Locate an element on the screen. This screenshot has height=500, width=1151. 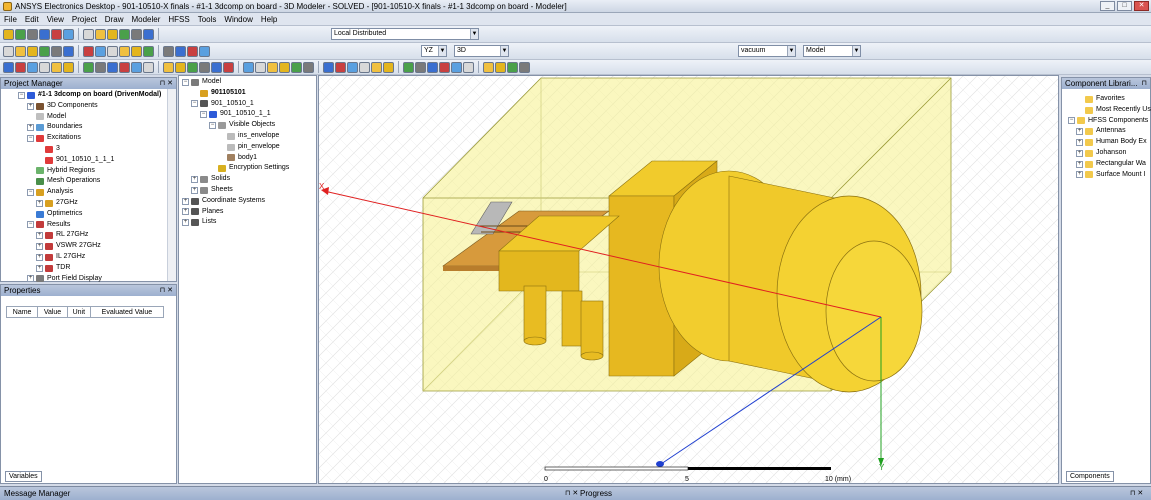
maximize-button: □ is located at coordinates (1124, 6).